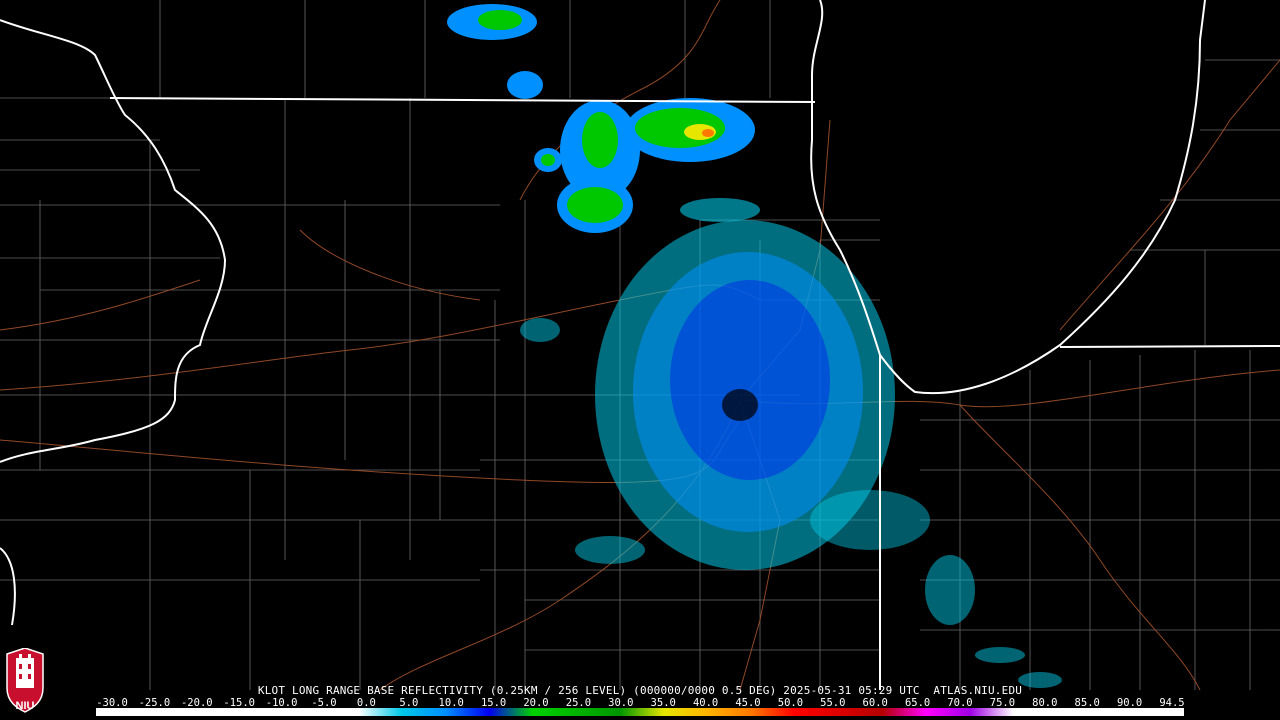 The height and width of the screenshot is (720, 1280). I want to click on legend-label: -30.0, so click(112, 703).